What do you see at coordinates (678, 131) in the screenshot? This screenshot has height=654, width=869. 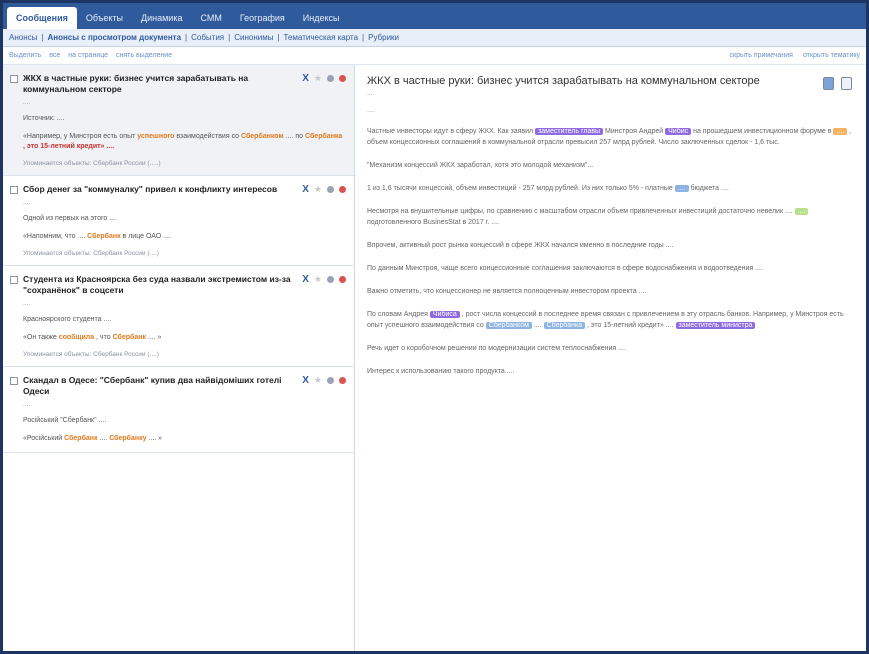 I see `entity-tag: Чибис` at bounding box center [678, 131].